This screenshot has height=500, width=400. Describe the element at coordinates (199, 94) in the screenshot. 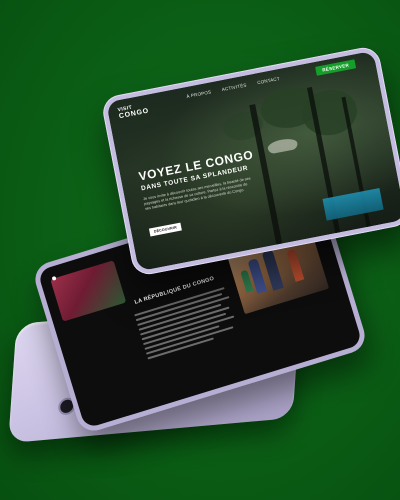

I see `nav-item-a-propos: À PROPOS` at that location.